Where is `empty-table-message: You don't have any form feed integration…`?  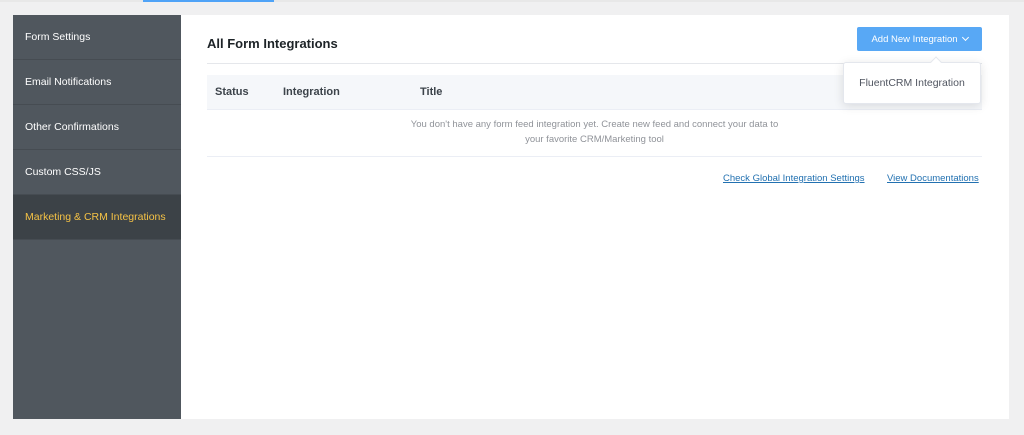
empty-table-message: You don't have any form feed integration… is located at coordinates (594, 133).